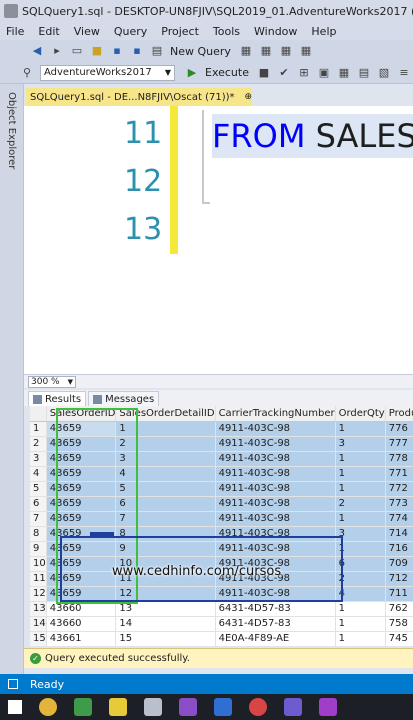 The height and width of the screenshot is (720, 413). I want to click on stop-icon: ■, so click(264, 73).